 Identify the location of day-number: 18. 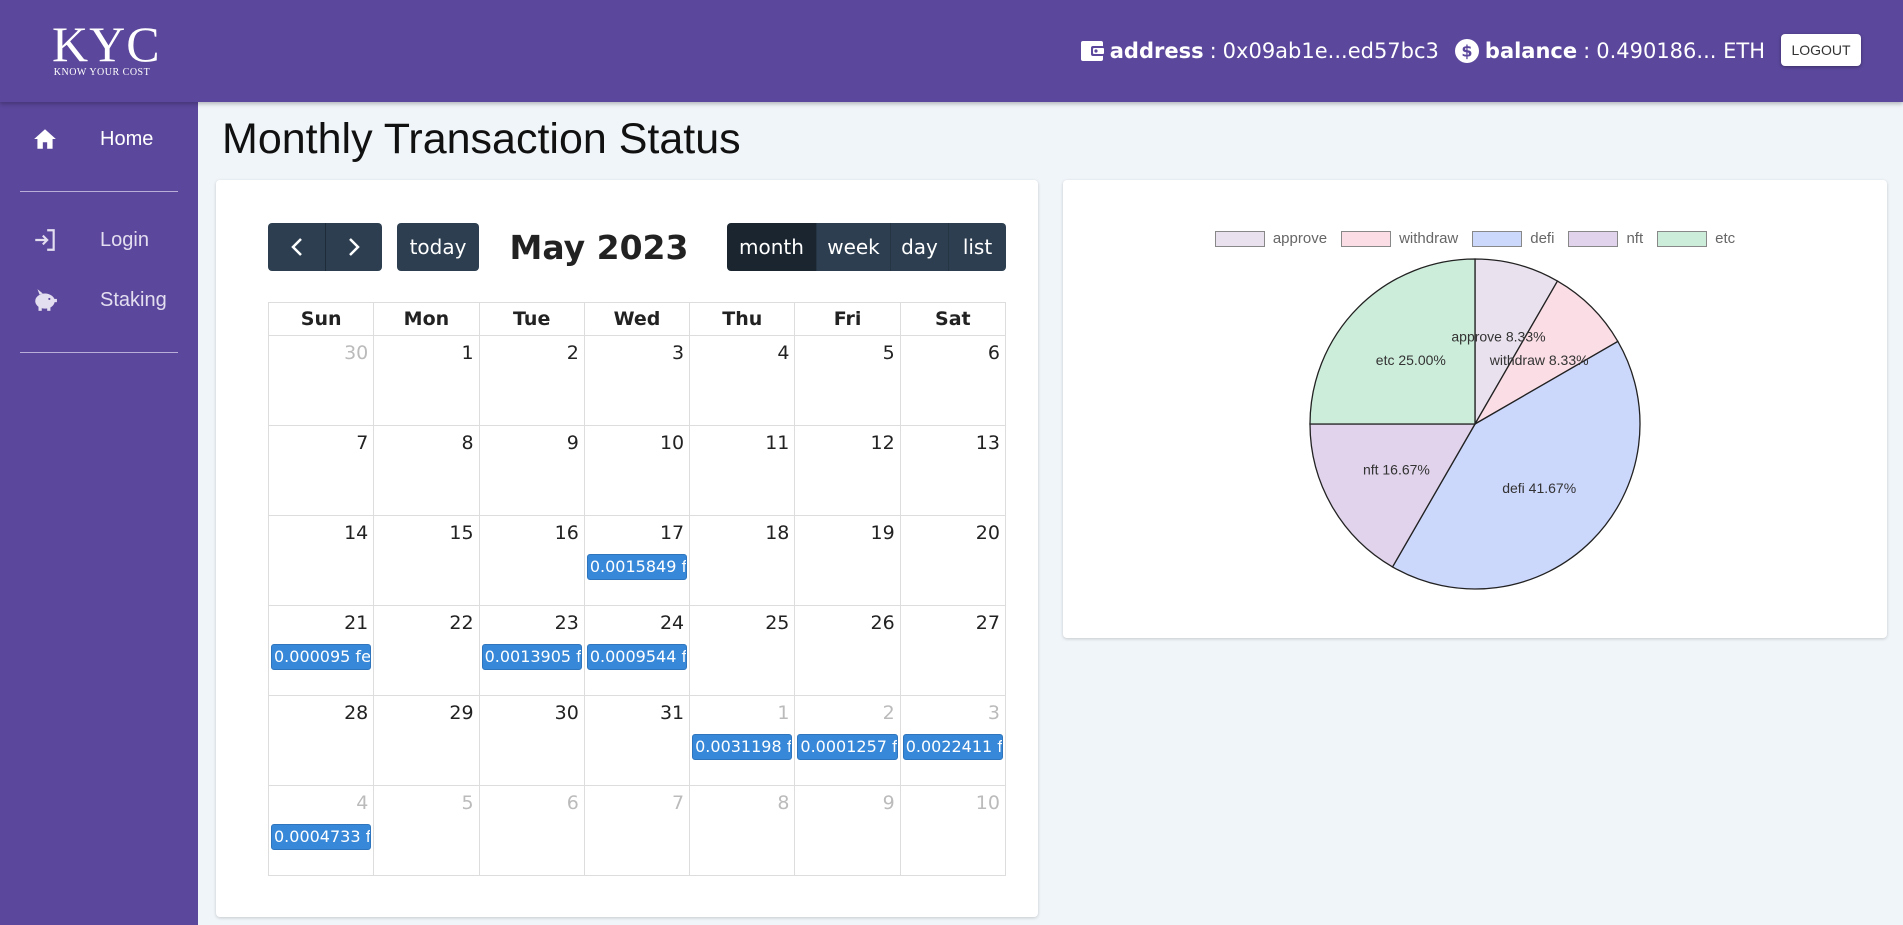
(777, 533).